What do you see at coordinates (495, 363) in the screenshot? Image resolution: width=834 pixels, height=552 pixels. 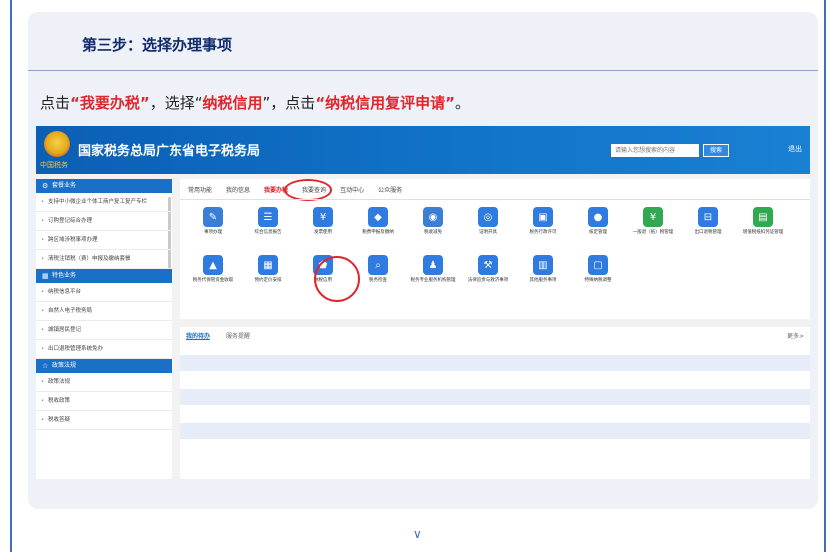 I see `todo-row` at bounding box center [495, 363].